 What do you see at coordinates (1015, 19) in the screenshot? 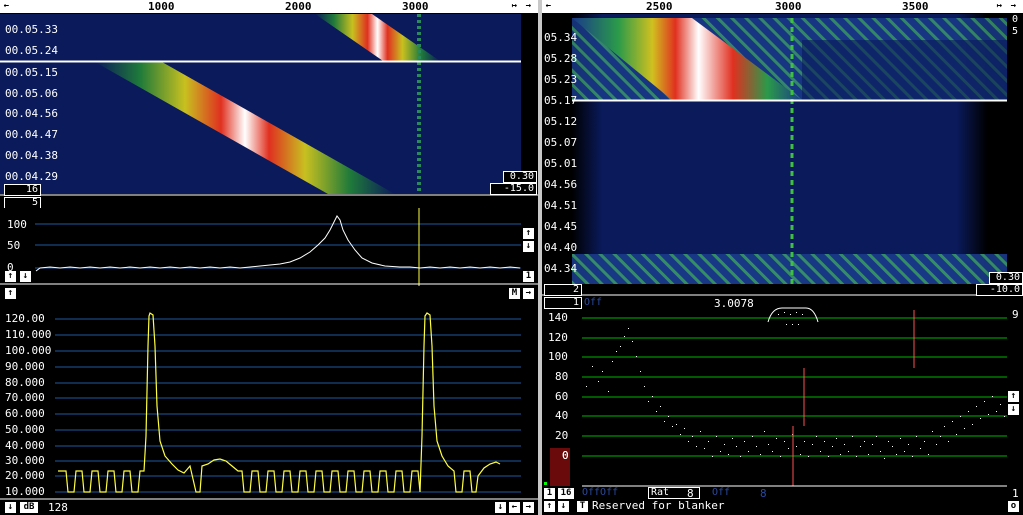
I see `right-top-label: 0` at bounding box center [1015, 19].